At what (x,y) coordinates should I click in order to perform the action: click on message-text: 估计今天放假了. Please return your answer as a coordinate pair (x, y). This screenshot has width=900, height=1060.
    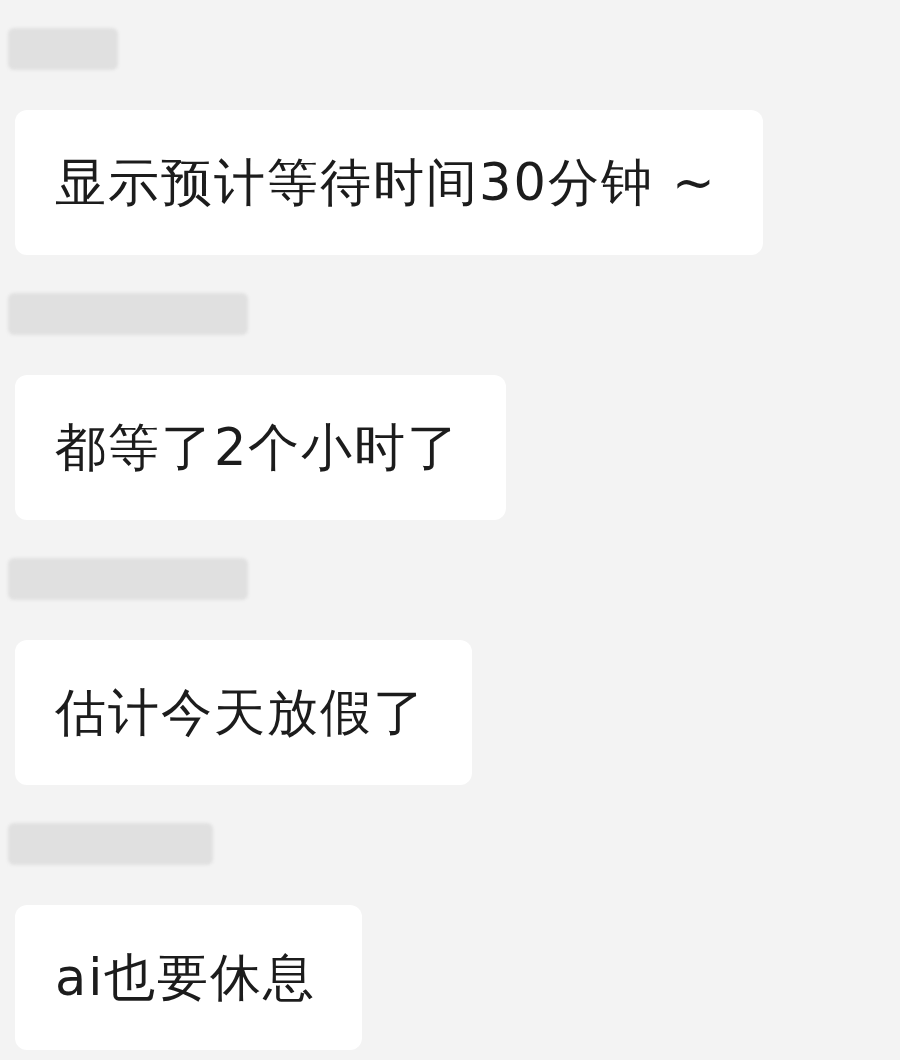
    Looking at the image, I should click on (240, 712).